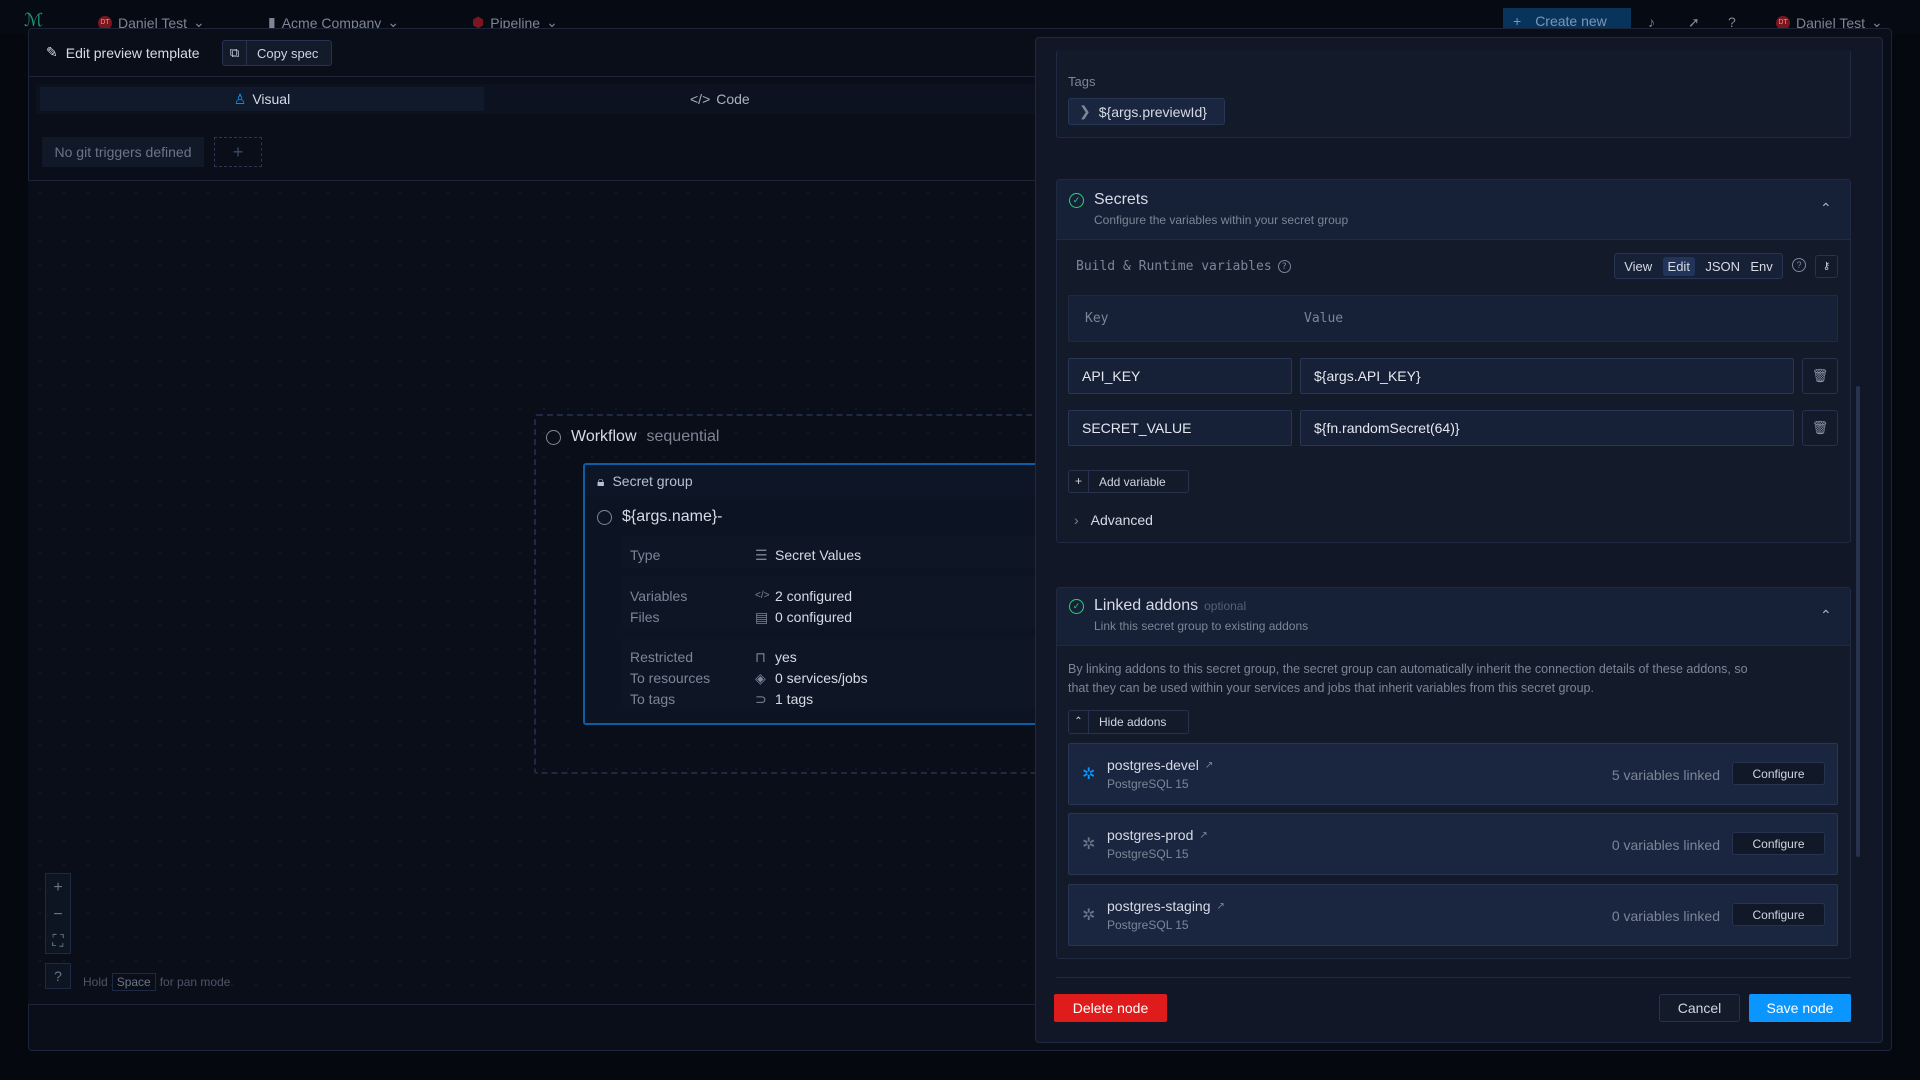 The image size is (1920, 1080). What do you see at coordinates (1121, 520) in the screenshot?
I see `advanced-label: Advanced` at bounding box center [1121, 520].